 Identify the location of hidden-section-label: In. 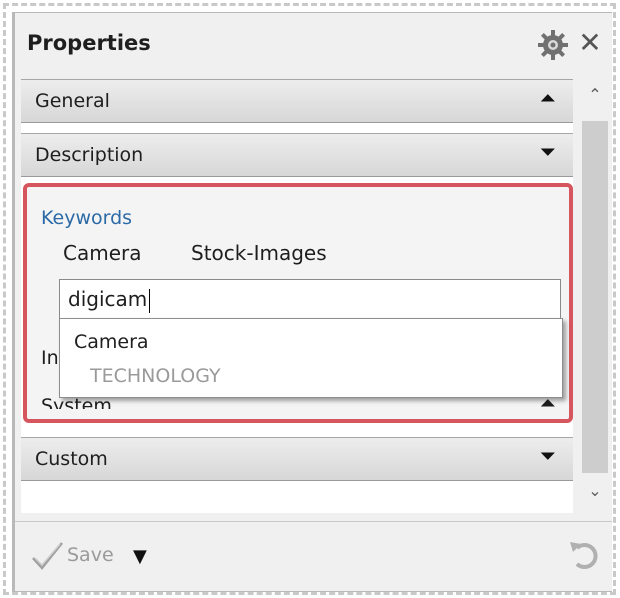
(50, 358).